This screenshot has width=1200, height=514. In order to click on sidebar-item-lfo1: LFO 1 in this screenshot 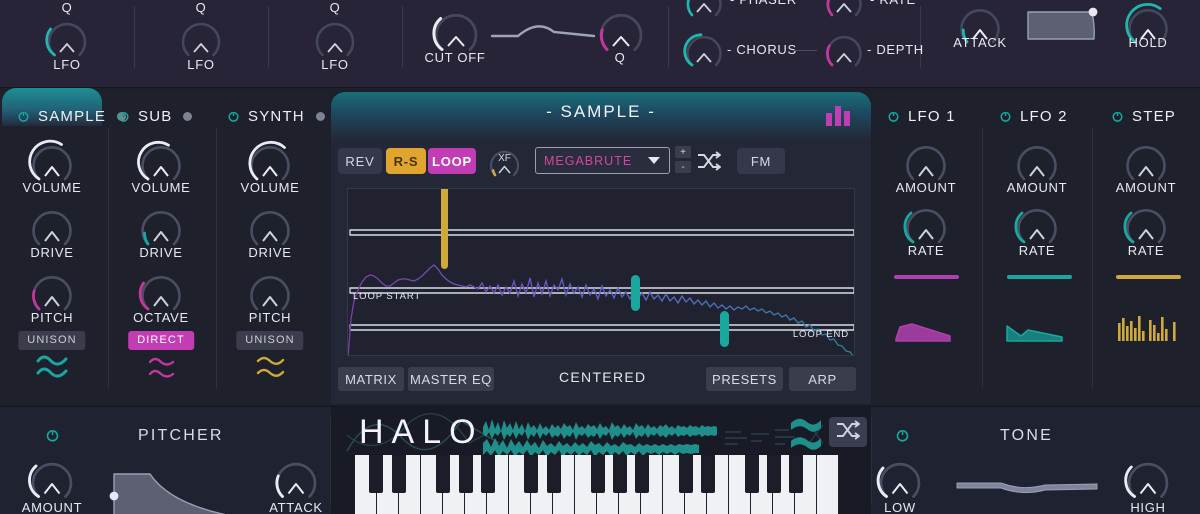, I will do `click(922, 116)`.